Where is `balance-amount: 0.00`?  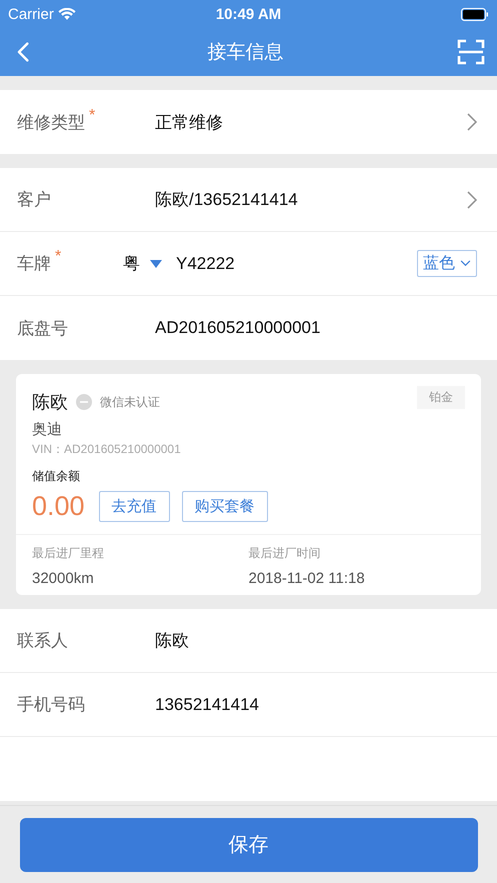 balance-amount: 0.00 is located at coordinates (58, 506).